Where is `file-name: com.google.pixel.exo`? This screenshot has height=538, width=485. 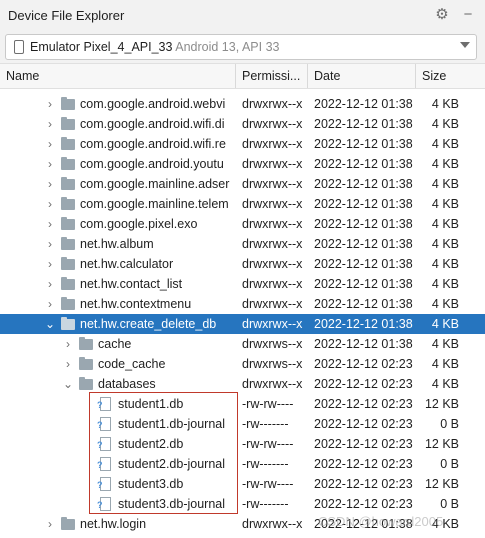
file-name: com.google.pixel.exo is located at coordinates (139, 224).